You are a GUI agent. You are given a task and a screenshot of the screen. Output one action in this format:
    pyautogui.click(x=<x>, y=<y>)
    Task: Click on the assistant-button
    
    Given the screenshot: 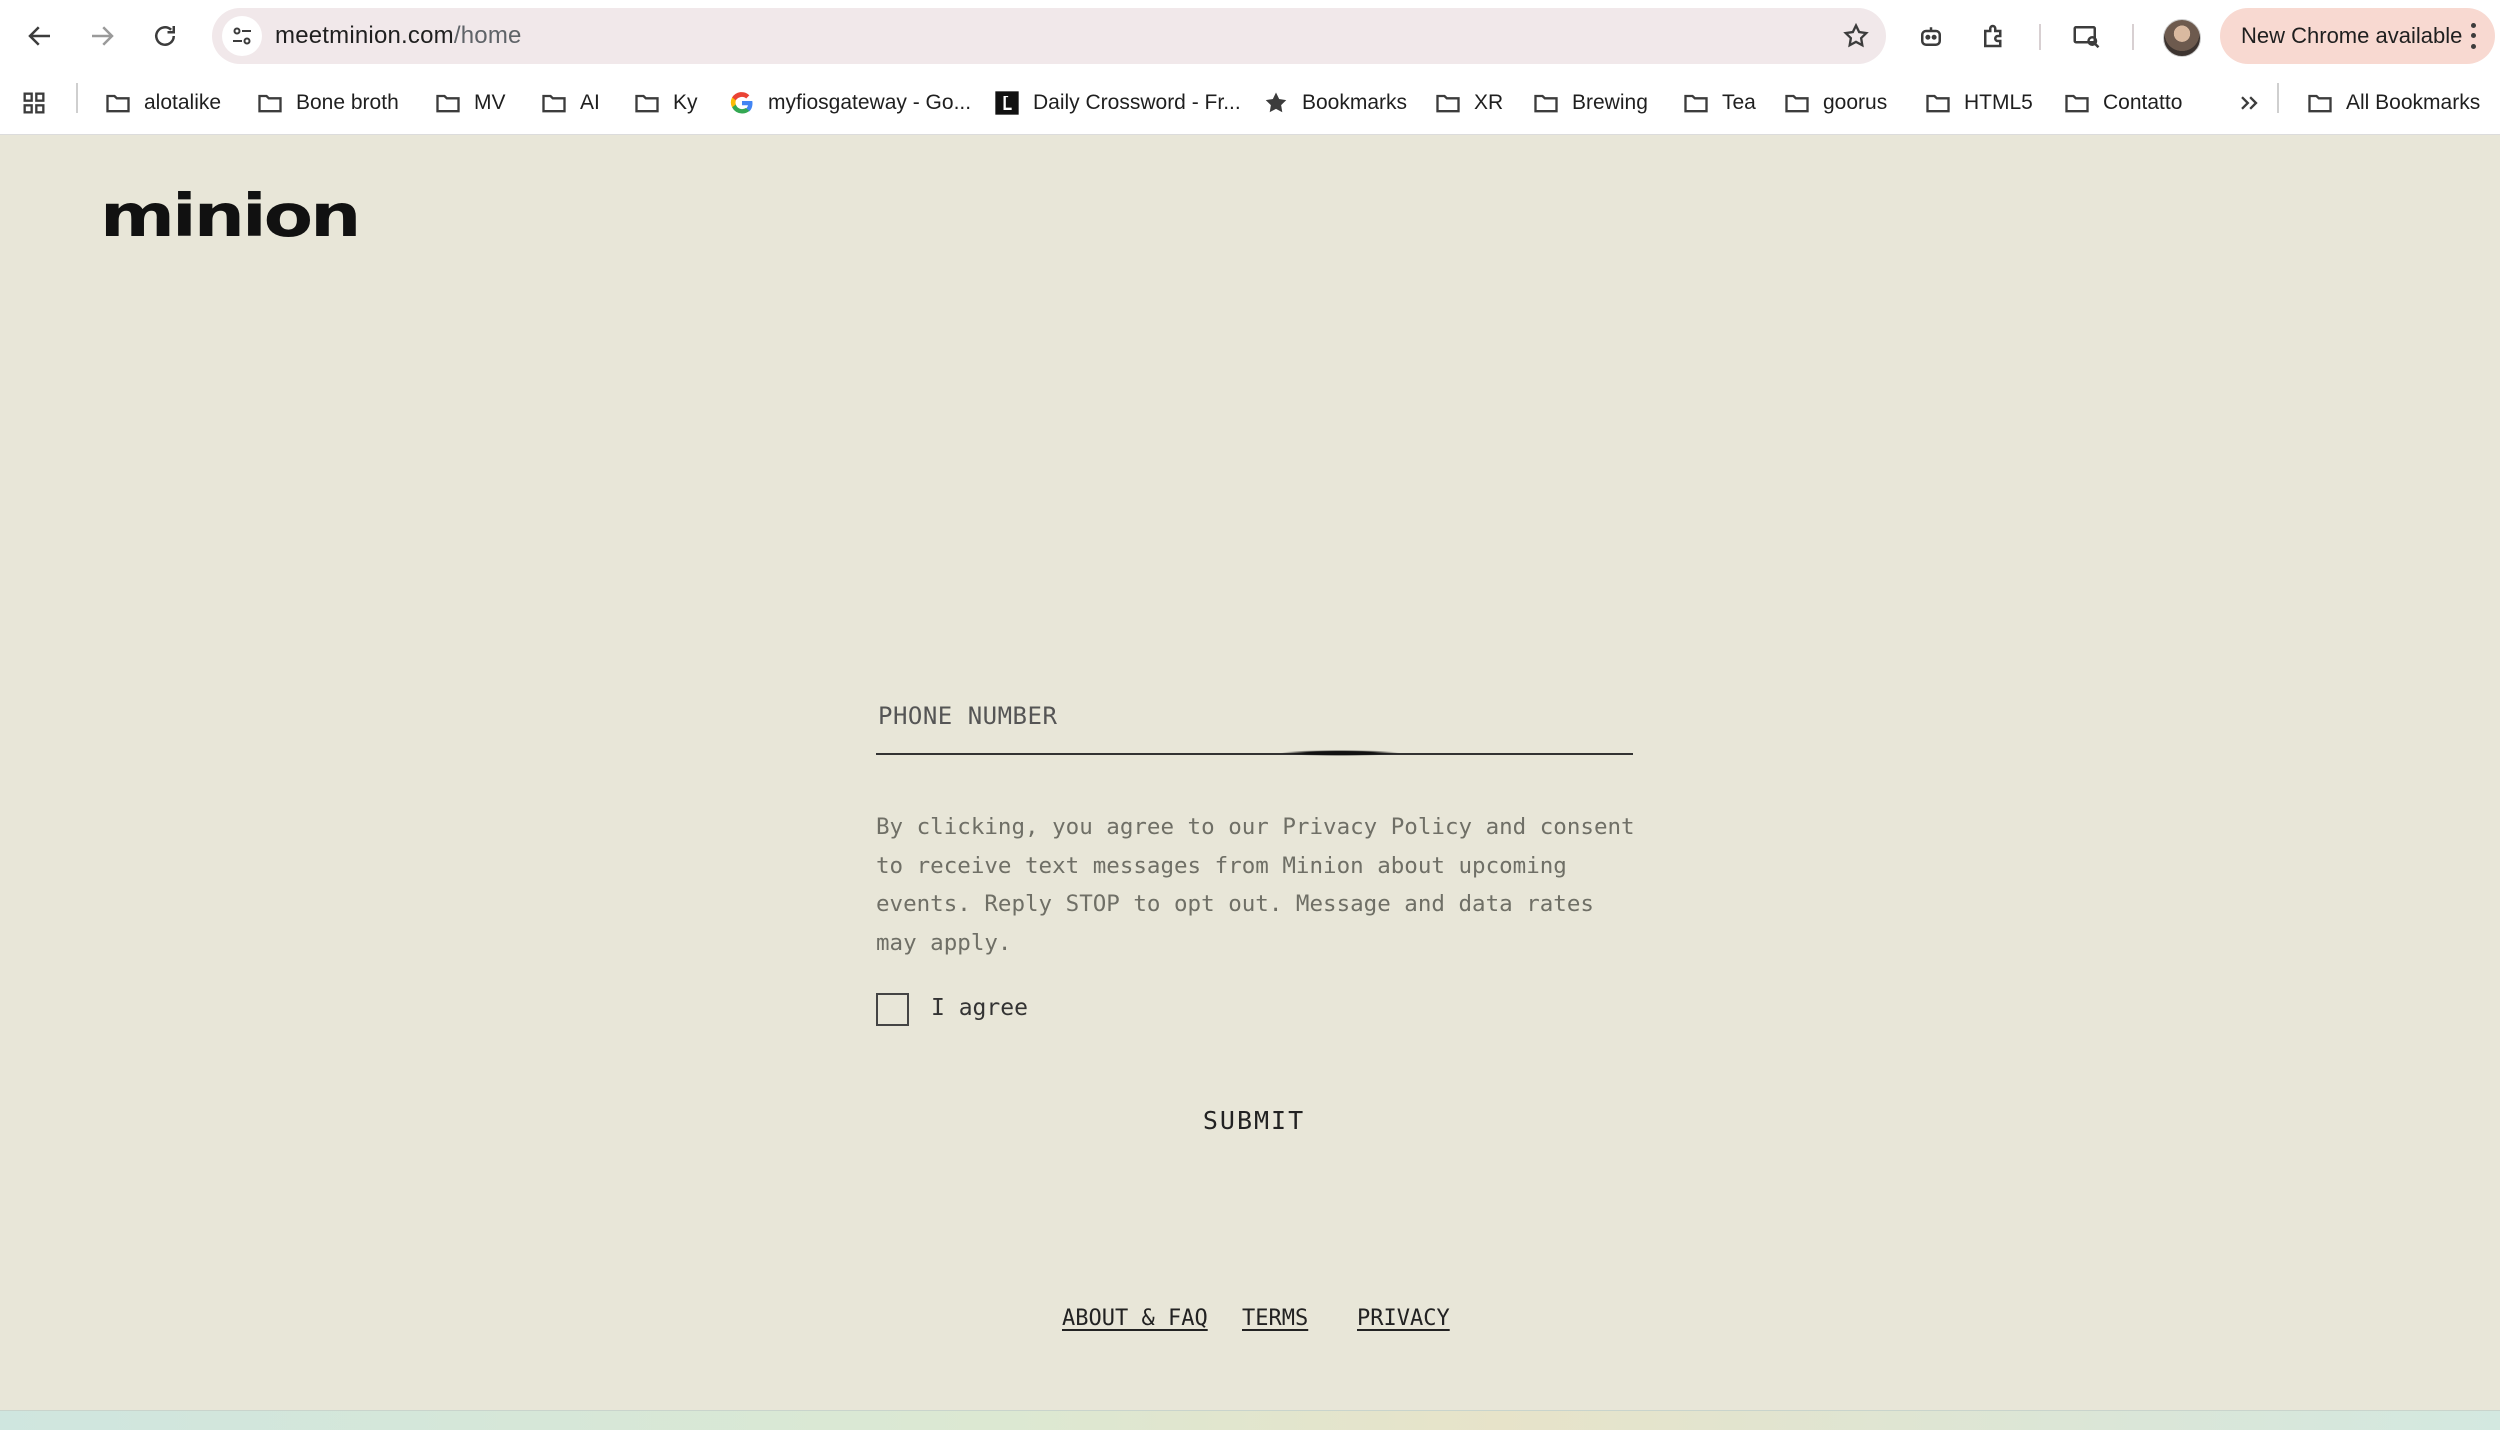 What is the action you would take?
    pyautogui.click(x=1931, y=36)
    